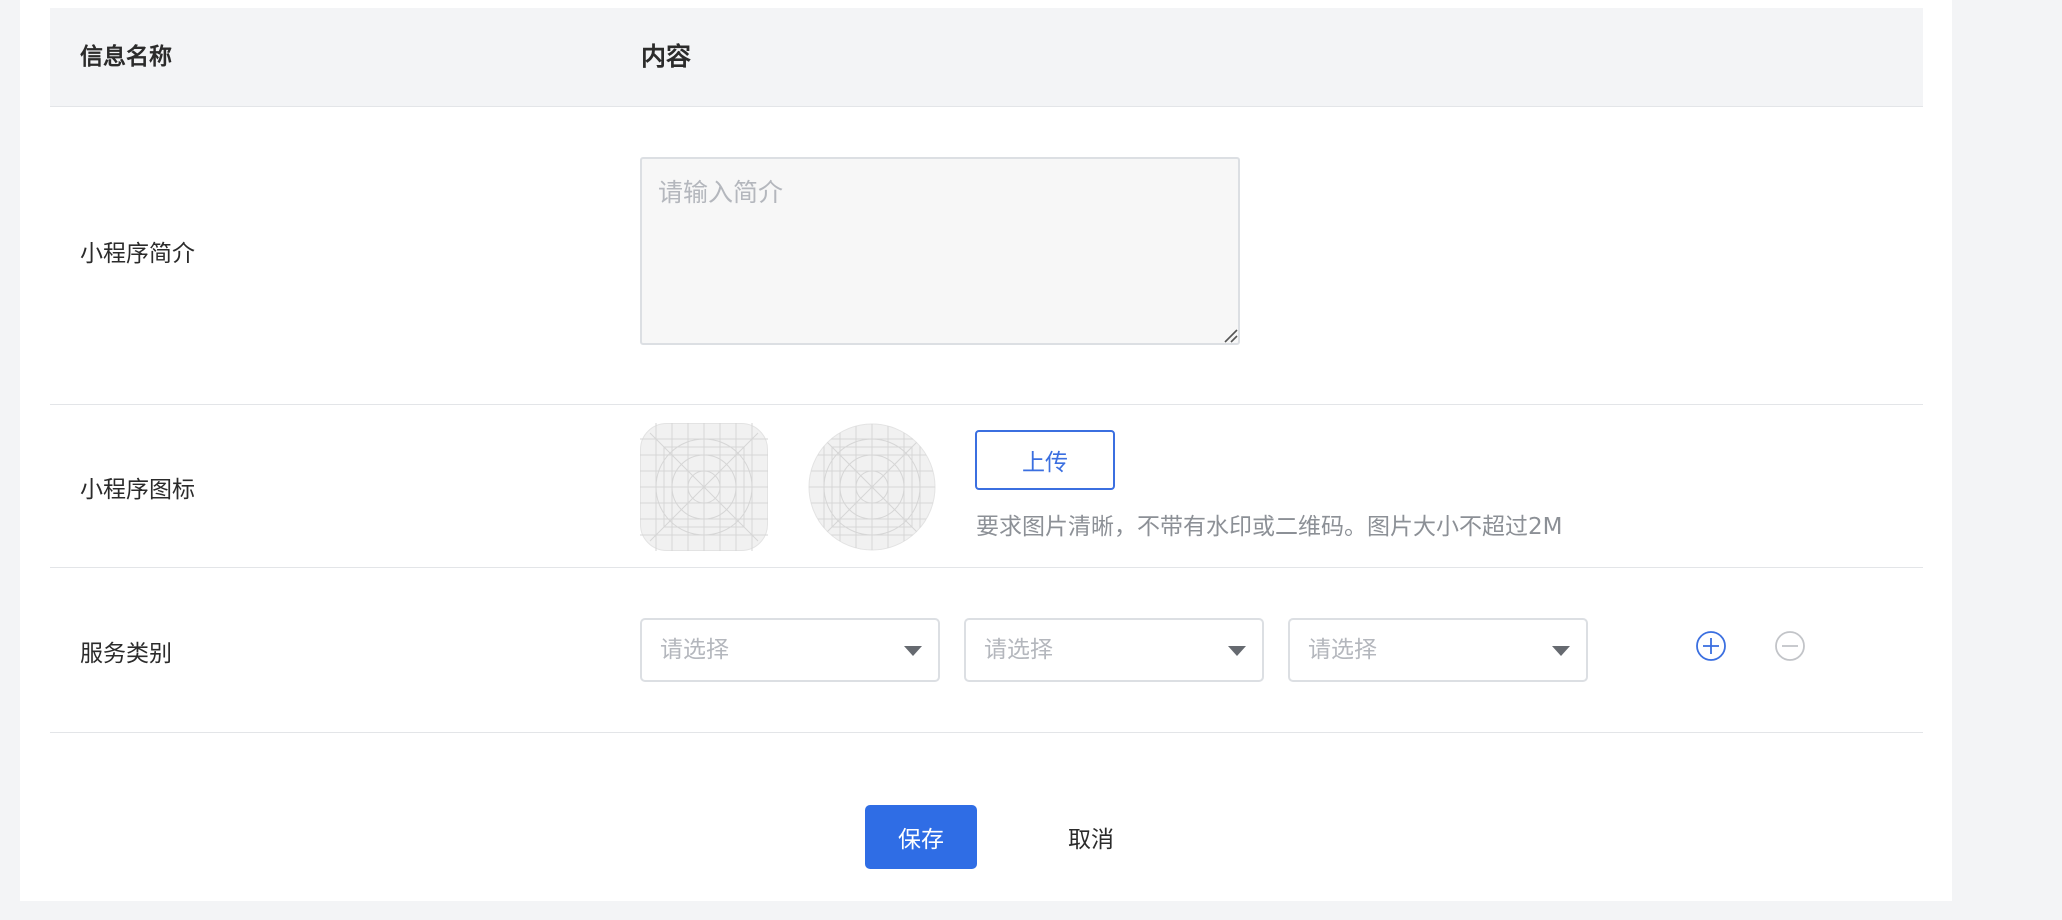 The width and height of the screenshot is (2062, 920). I want to click on upload-button: 上传, so click(1045, 460).